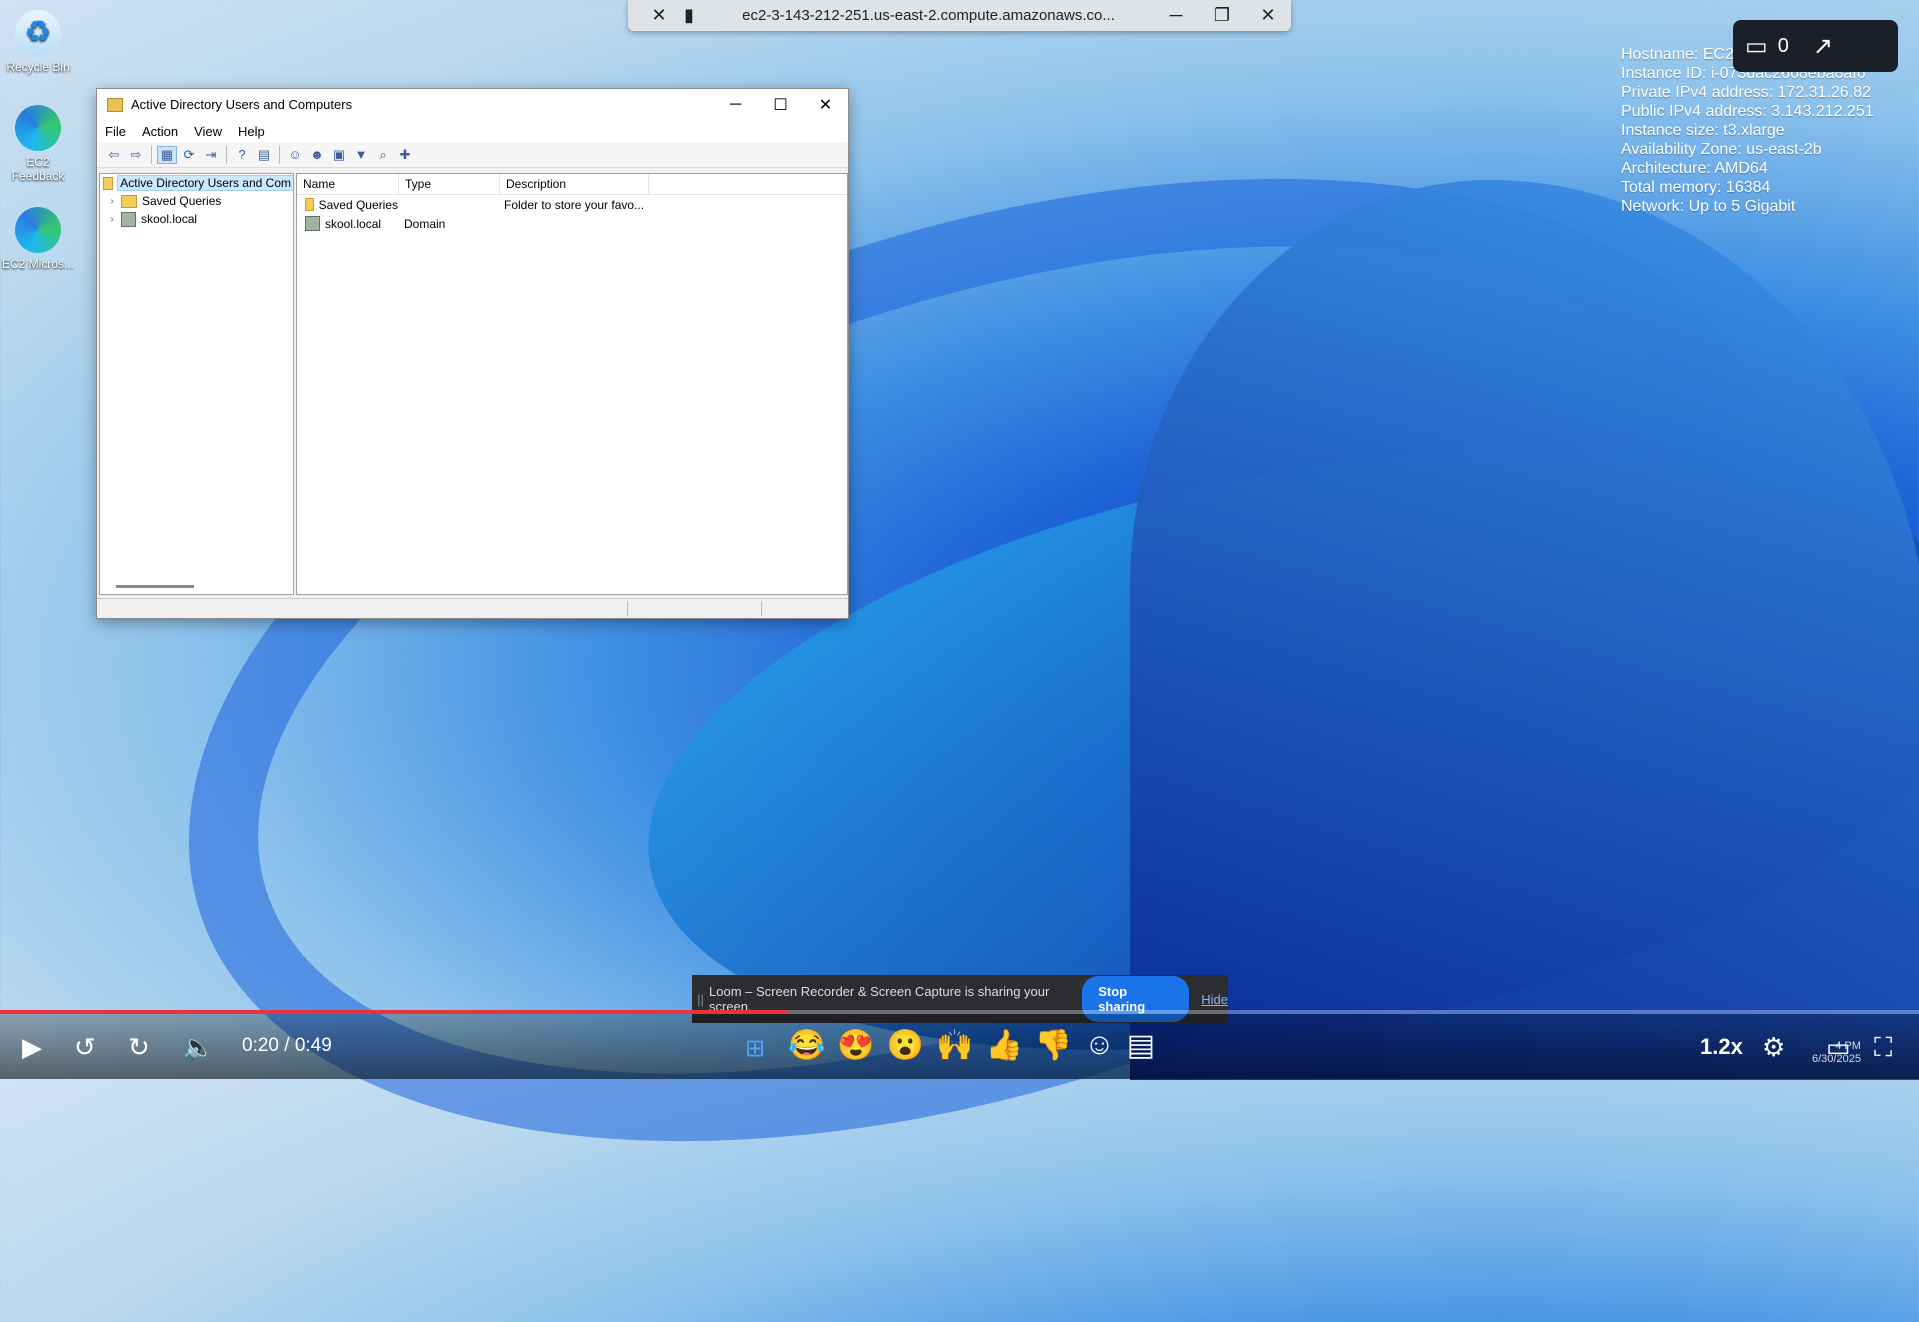 This screenshot has height=1322, width=1919. Describe the element at coordinates (1756, 46) in the screenshot. I see `comment-icon: ▭` at that location.